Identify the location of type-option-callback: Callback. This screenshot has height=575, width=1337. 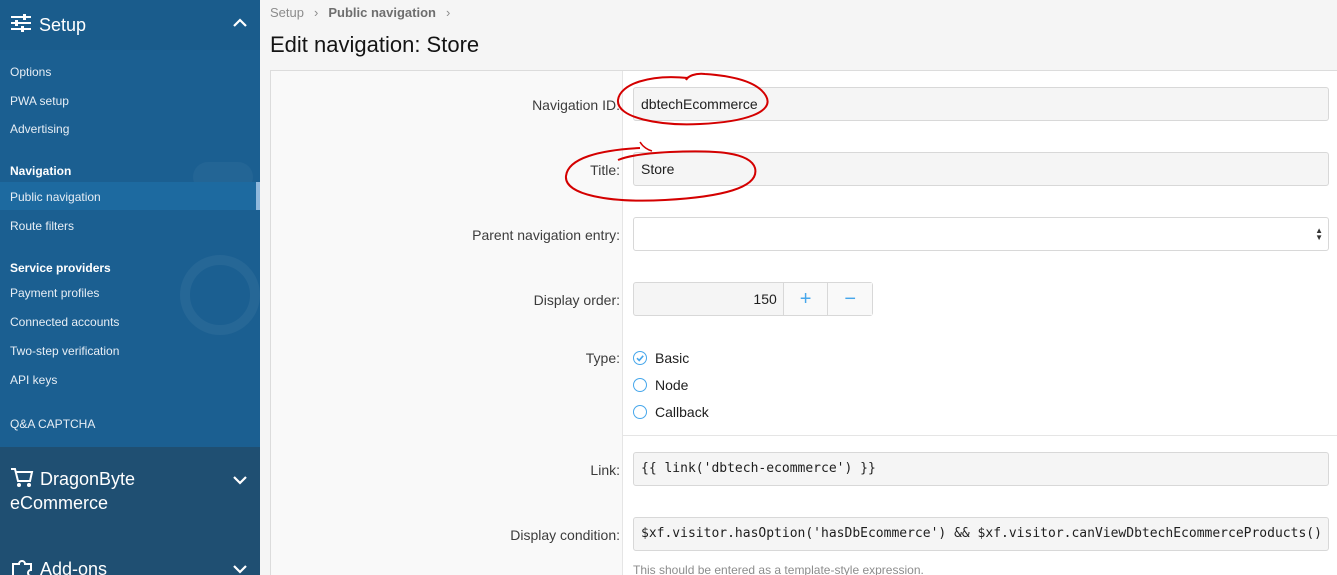
(671, 412).